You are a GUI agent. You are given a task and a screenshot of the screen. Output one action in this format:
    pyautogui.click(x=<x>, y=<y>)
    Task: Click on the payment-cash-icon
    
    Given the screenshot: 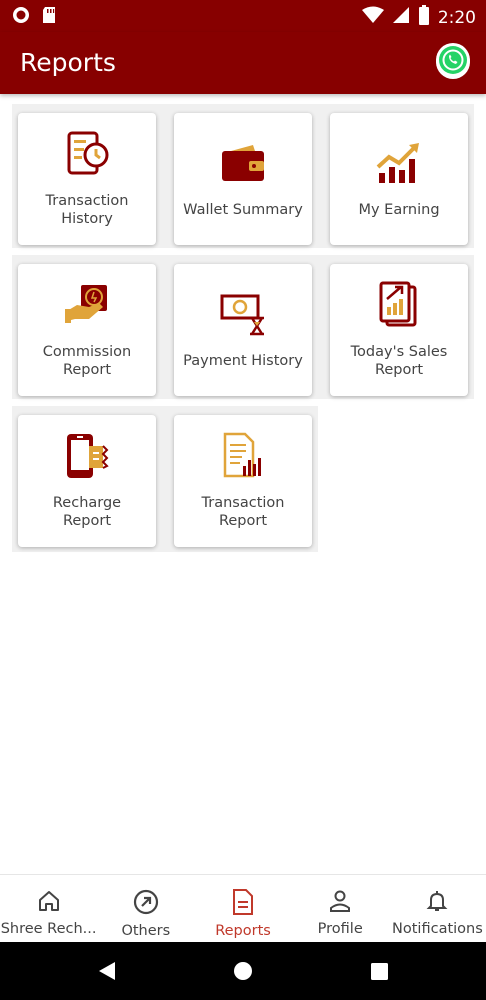 What is the action you would take?
    pyautogui.click(x=243, y=314)
    